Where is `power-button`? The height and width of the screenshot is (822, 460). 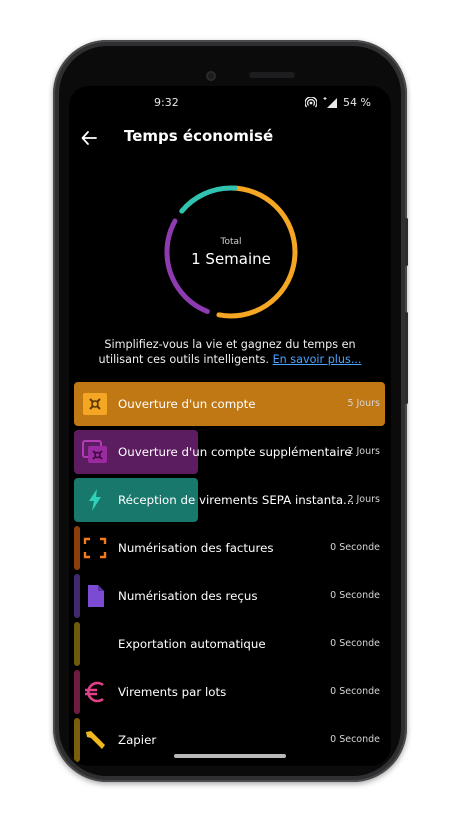
power-button is located at coordinates (406, 242).